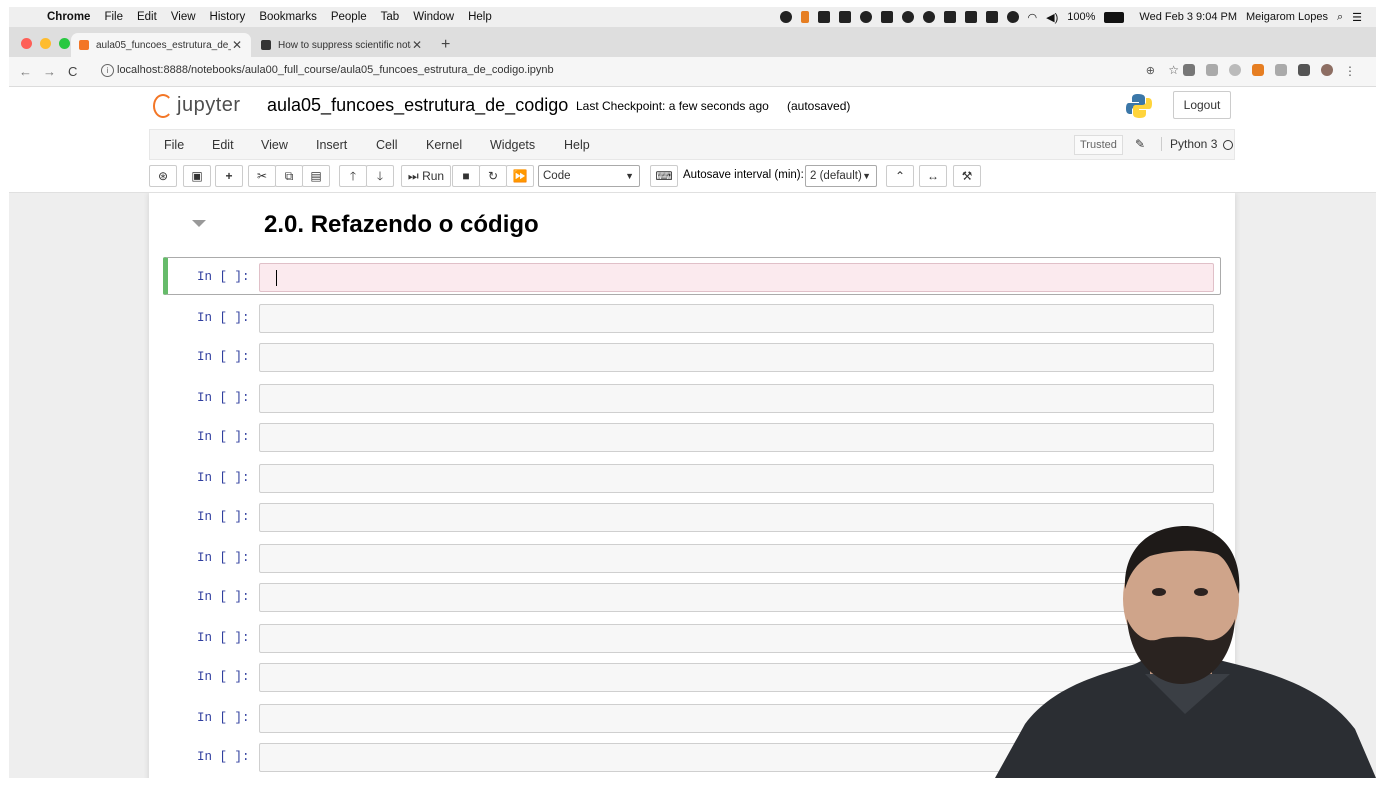 The width and height of the screenshot is (1383, 785). Describe the element at coordinates (900, 176) in the screenshot. I see `collapse-header-button: ⌃` at that location.